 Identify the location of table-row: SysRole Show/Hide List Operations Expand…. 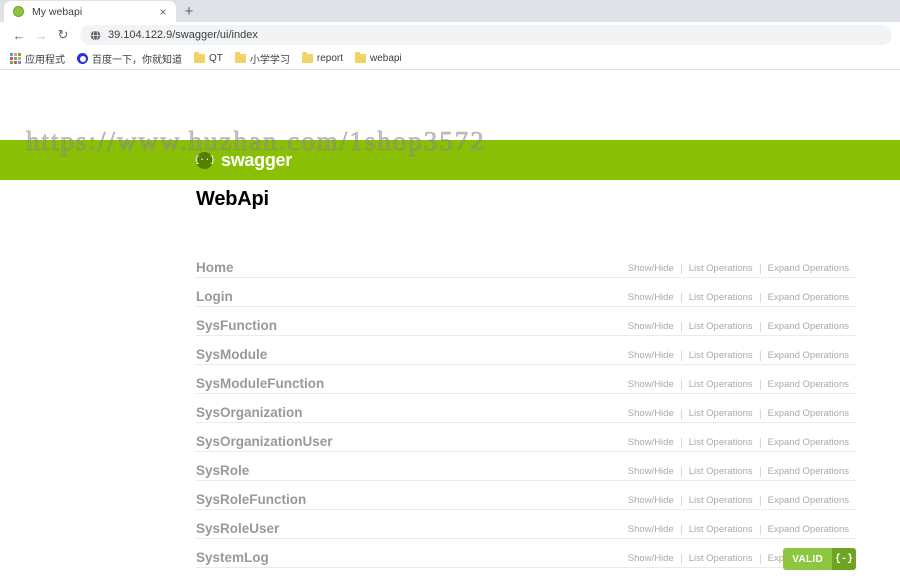
(526, 466).